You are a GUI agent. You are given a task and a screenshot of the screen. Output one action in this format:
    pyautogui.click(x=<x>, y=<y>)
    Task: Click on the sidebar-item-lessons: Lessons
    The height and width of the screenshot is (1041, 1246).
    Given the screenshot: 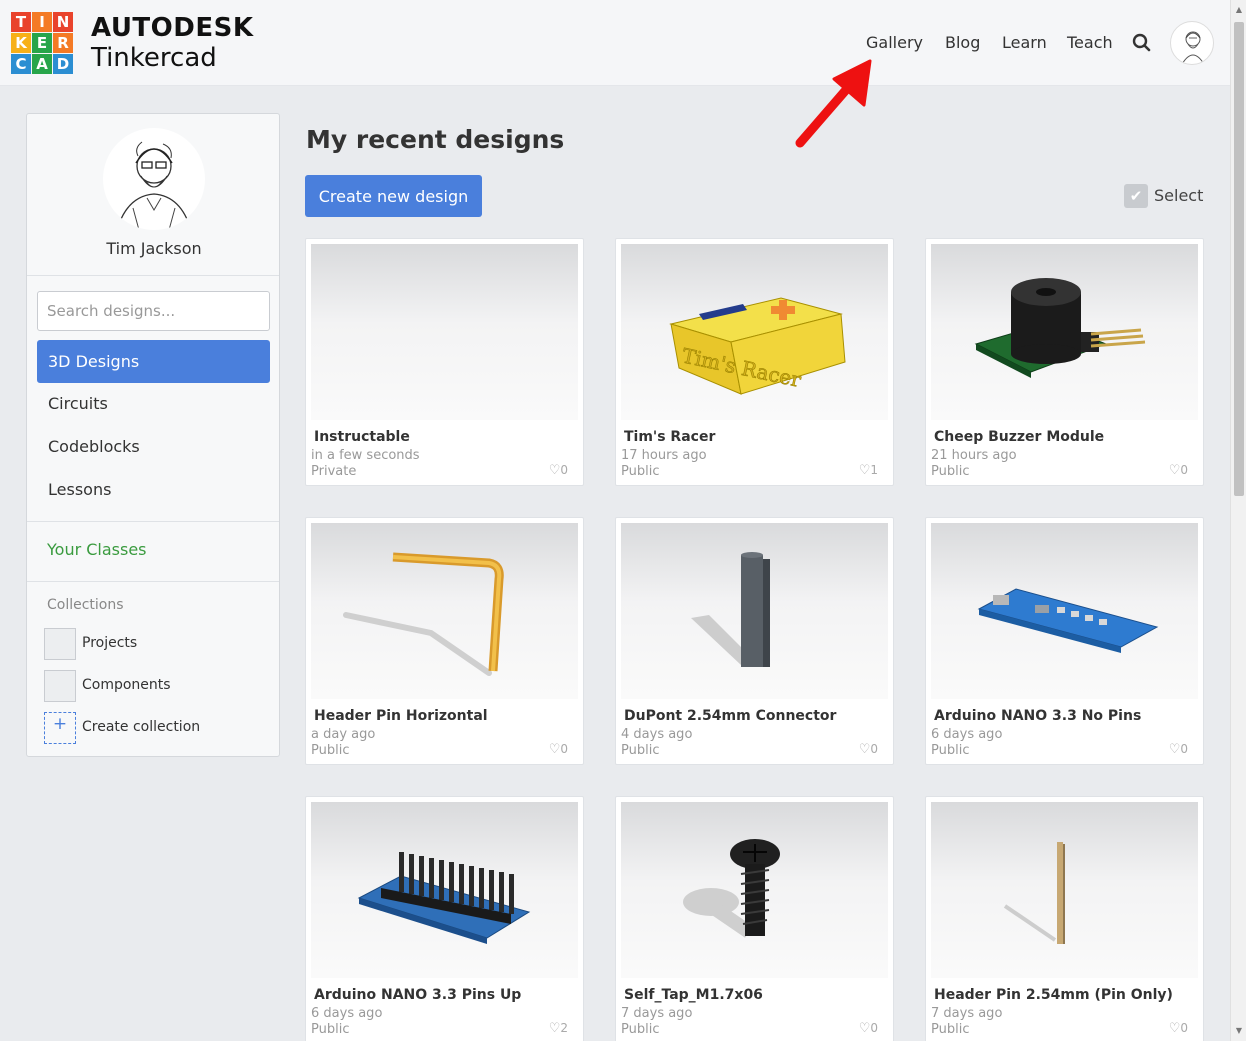 What is the action you would take?
    pyautogui.click(x=153, y=489)
    